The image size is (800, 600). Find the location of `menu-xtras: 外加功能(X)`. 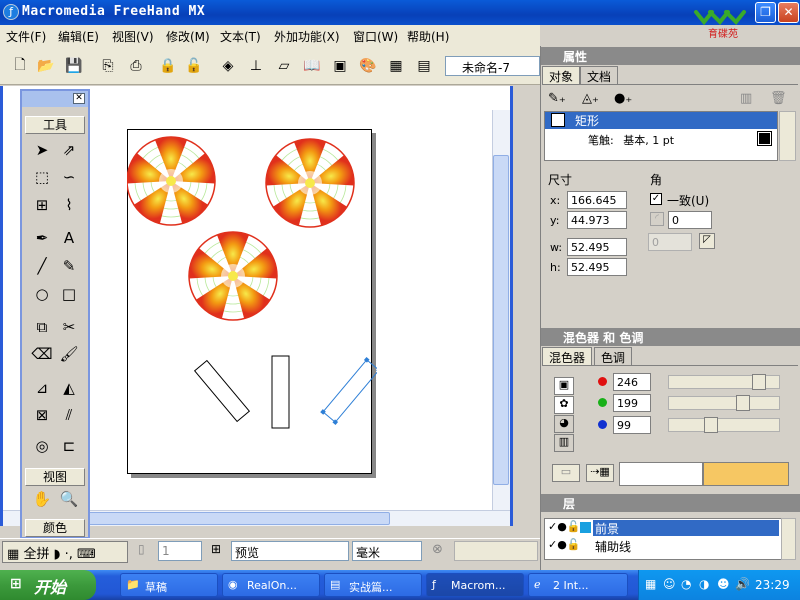

menu-xtras: 外加功能(X) is located at coordinates (307, 36).